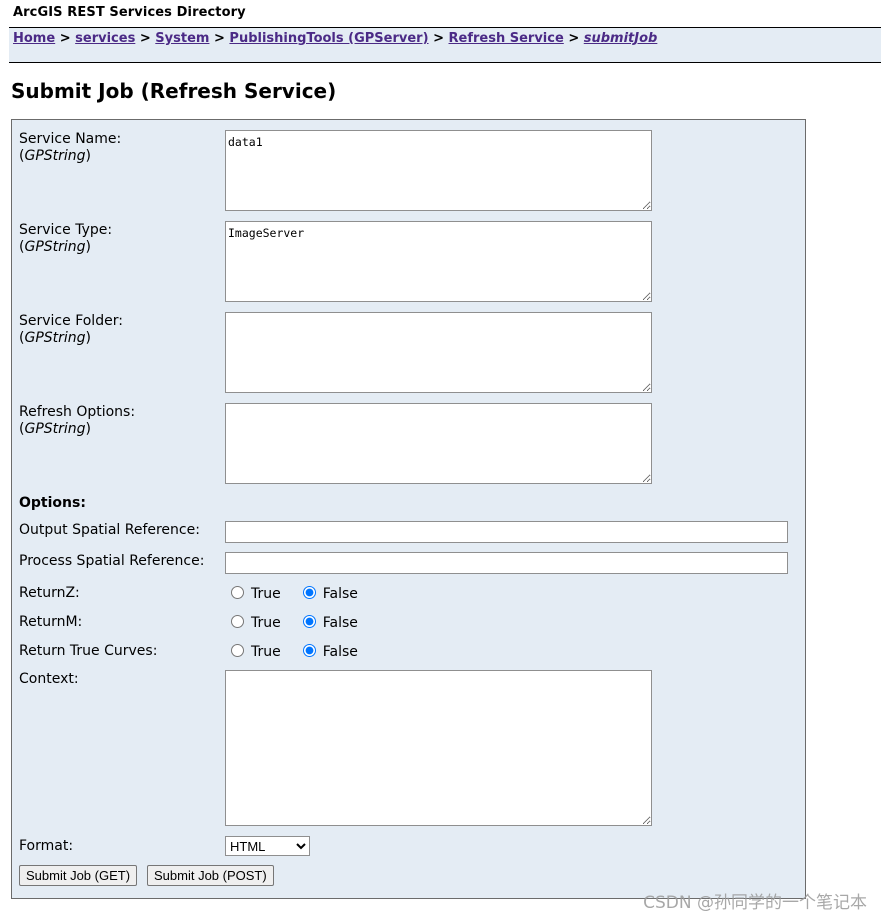 This screenshot has width=881, height=919. I want to click on return-true-curves-false-radio, so click(309, 650).